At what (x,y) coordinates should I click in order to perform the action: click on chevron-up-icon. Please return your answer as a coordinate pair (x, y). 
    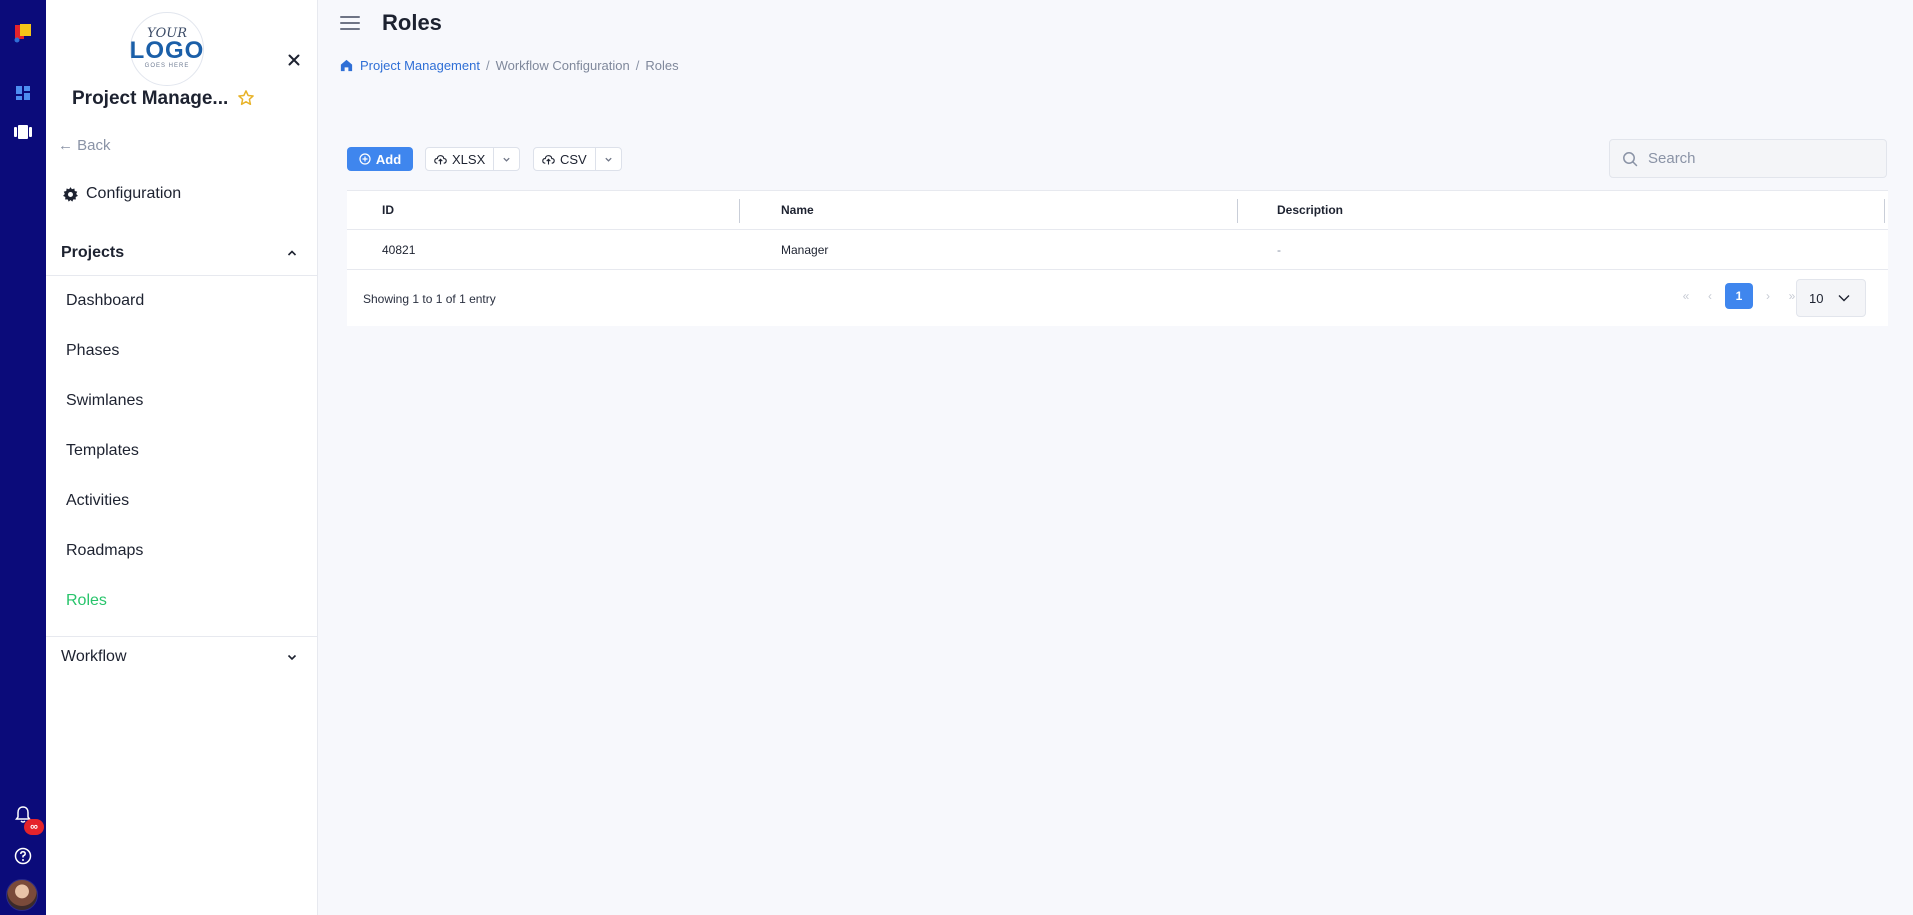
    Looking at the image, I should click on (292, 252).